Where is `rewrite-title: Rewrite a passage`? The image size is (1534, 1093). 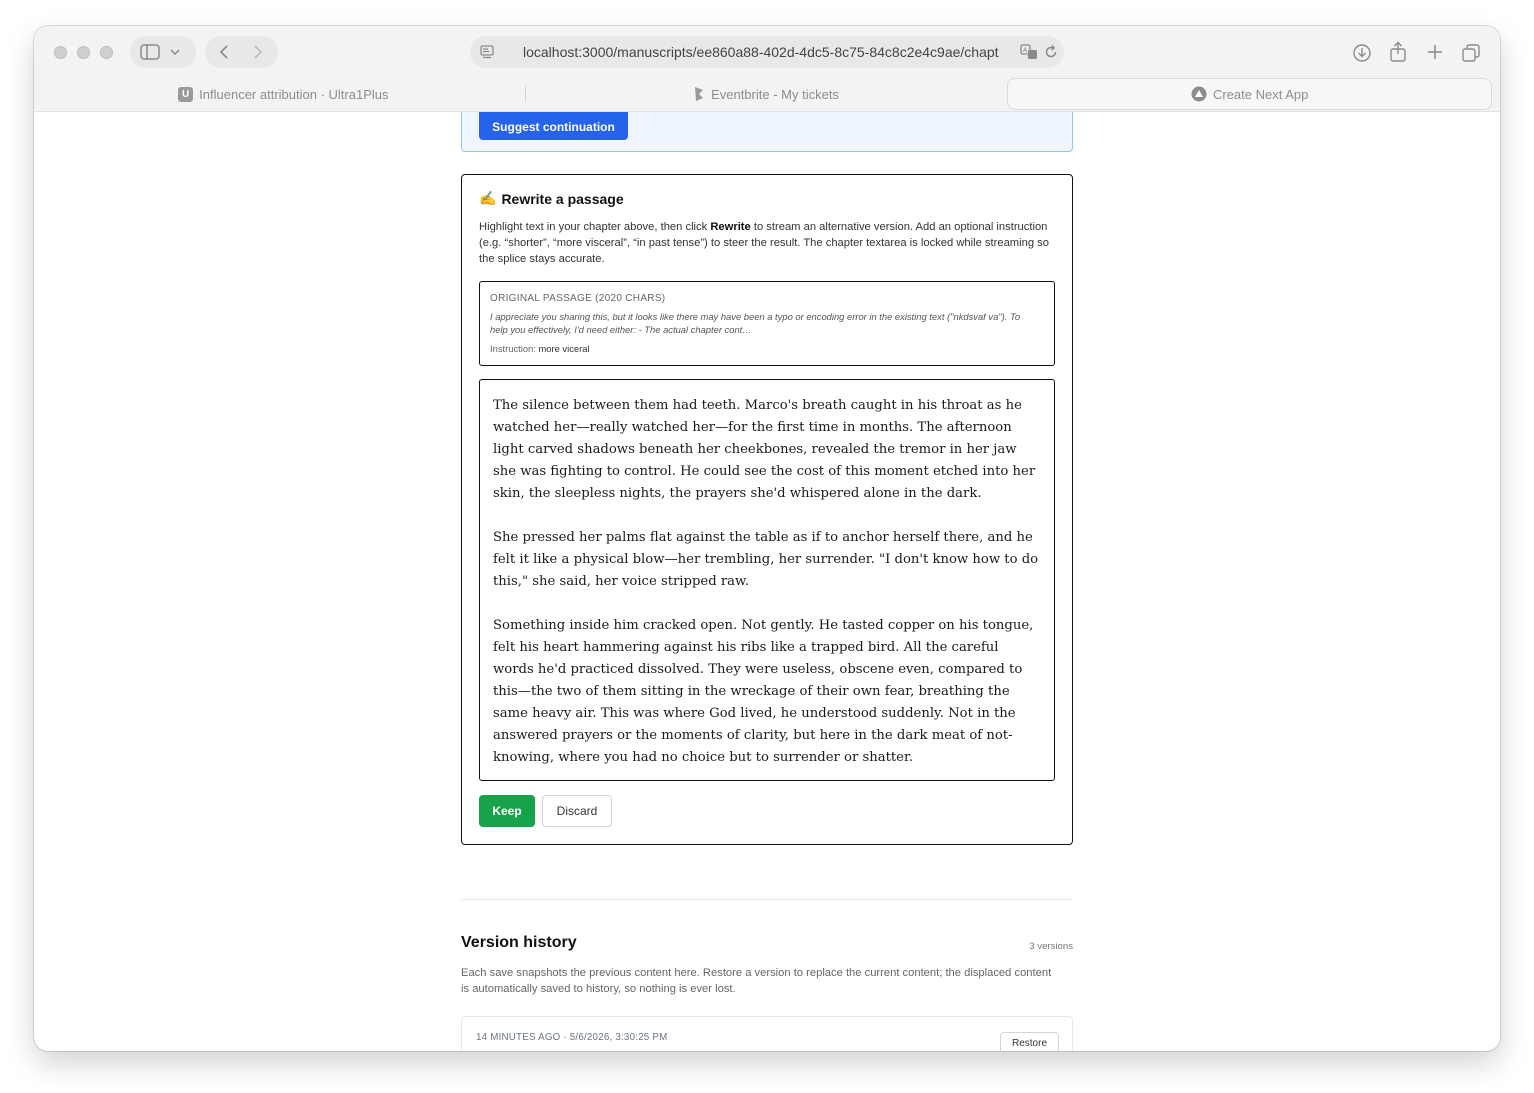 rewrite-title: Rewrite a passage is located at coordinates (562, 198).